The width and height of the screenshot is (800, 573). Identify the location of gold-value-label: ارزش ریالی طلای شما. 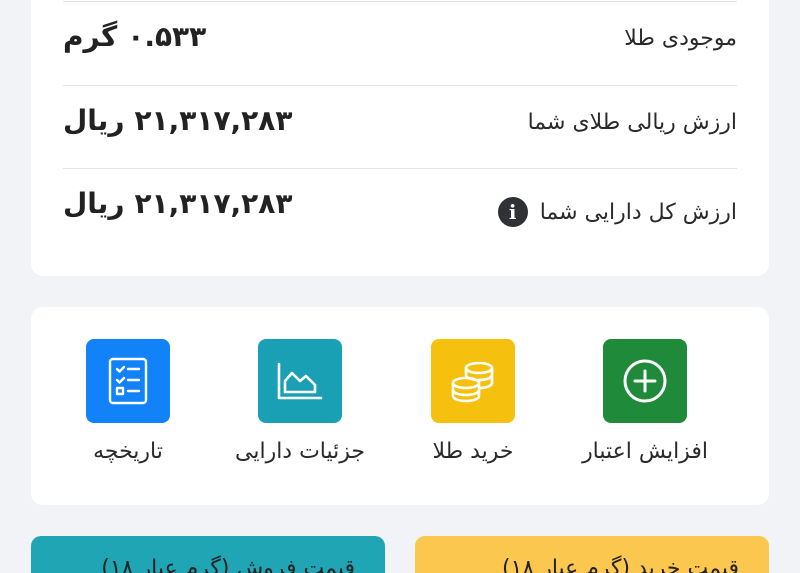
(632, 122).